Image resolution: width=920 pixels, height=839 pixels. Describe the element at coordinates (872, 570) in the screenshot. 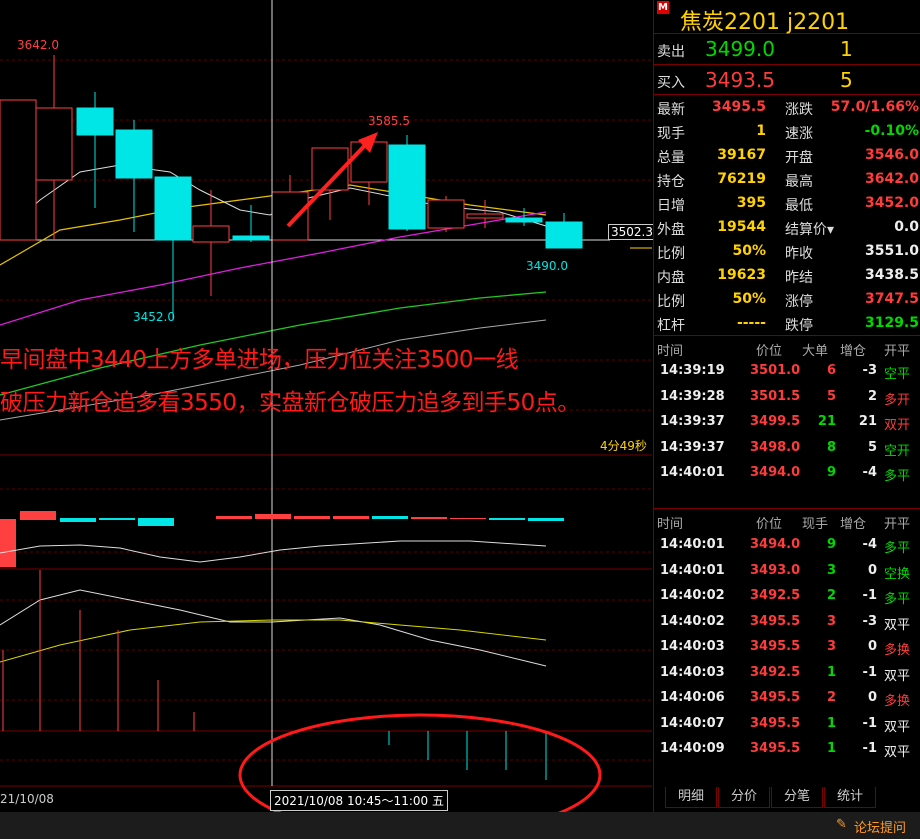

I see `tick-oi: 0` at that location.